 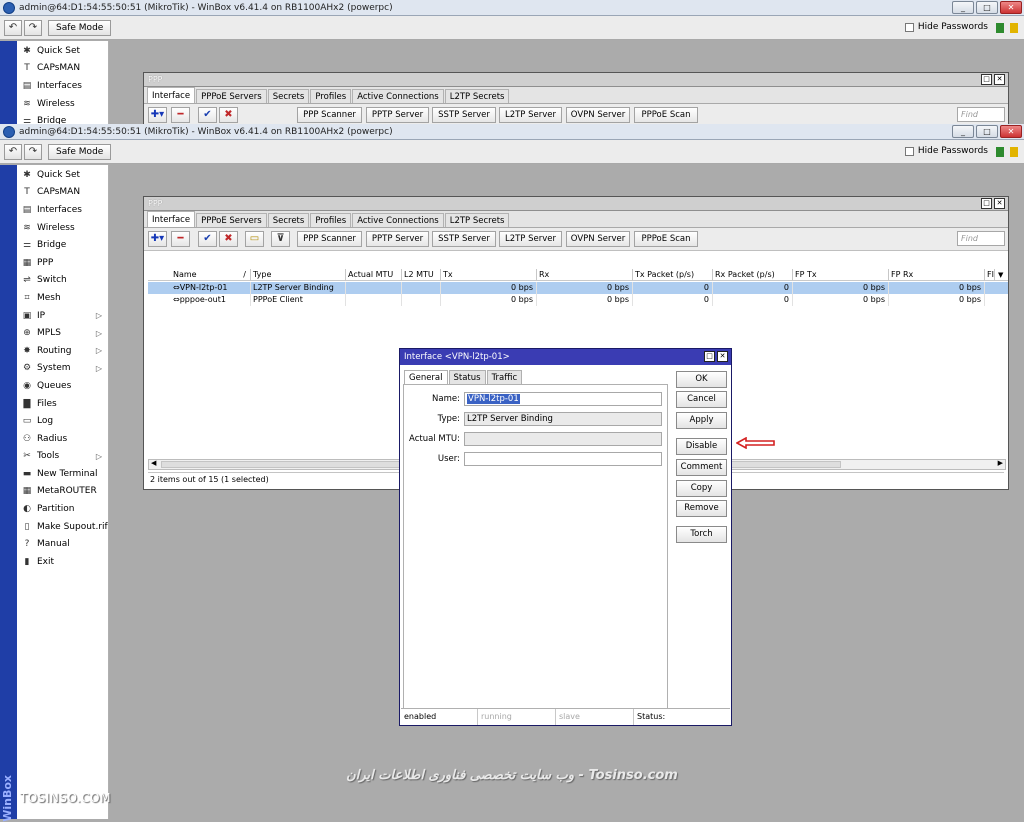 I want to click on back-pptp-server-button: PPTP Server, so click(x=397, y=115).